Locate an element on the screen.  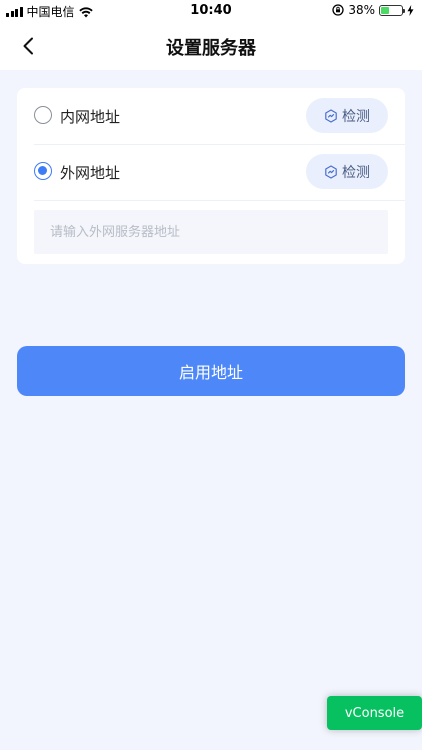
battery-icon is located at coordinates (392, 10).